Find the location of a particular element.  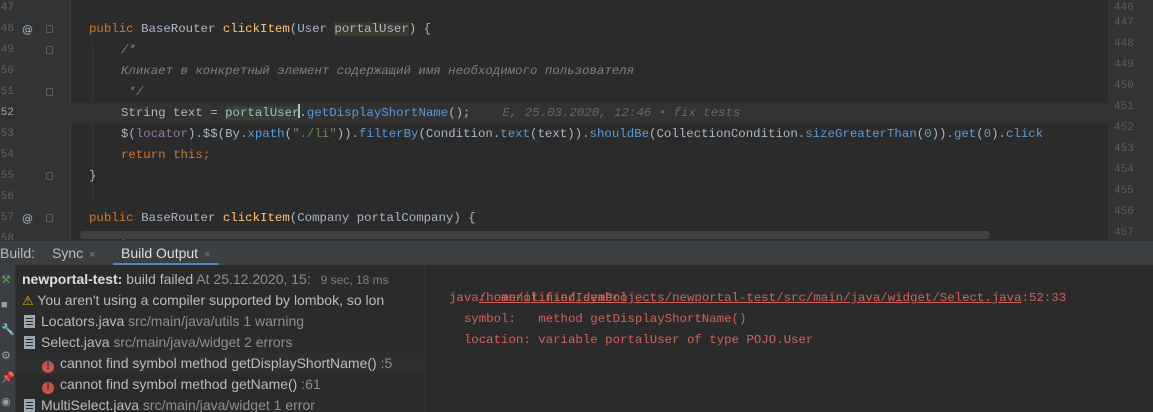

comment-text: /* is located at coordinates (128, 50).